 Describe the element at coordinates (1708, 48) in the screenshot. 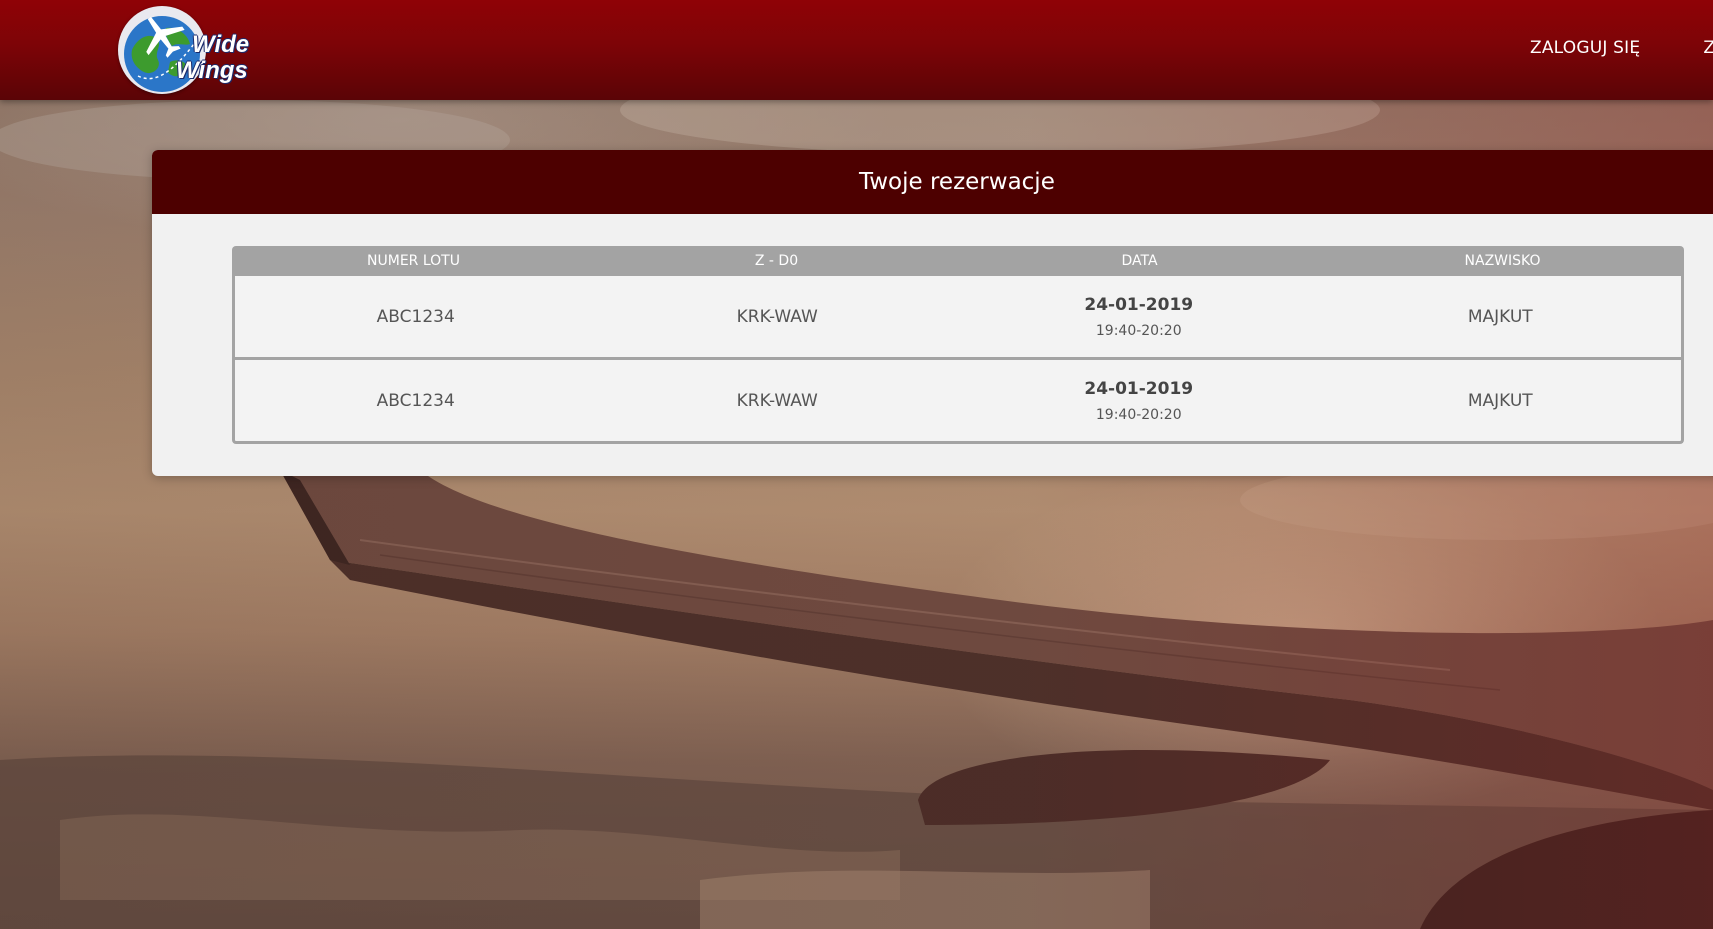

I see `nav-register-link: Z` at that location.